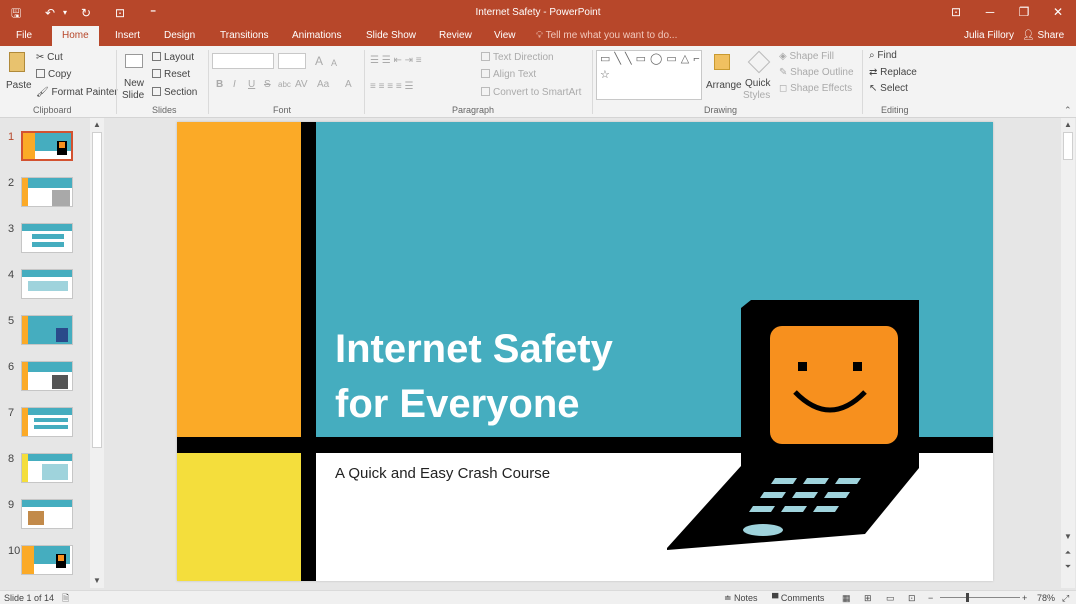 This screenshot has width=1076, height=604. I want to click on ribbon-display-options-icon: ⊡, so click(956, 12).